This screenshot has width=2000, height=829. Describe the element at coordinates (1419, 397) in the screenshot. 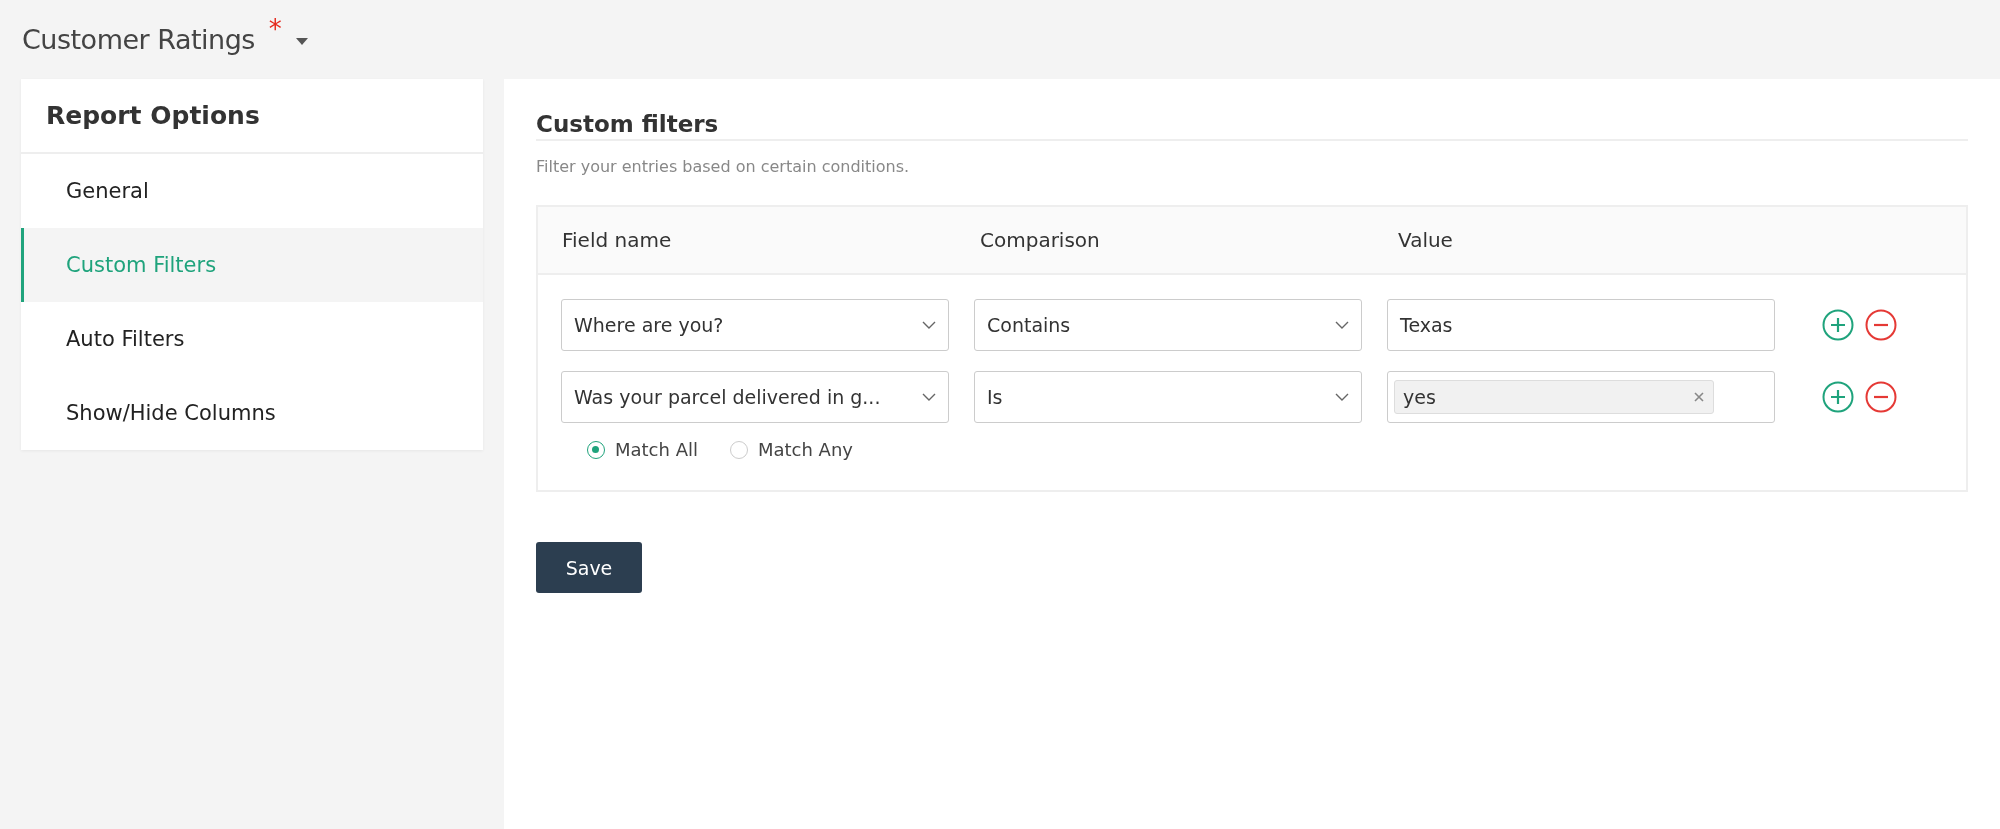

I see `tag-label: yes` at that location.